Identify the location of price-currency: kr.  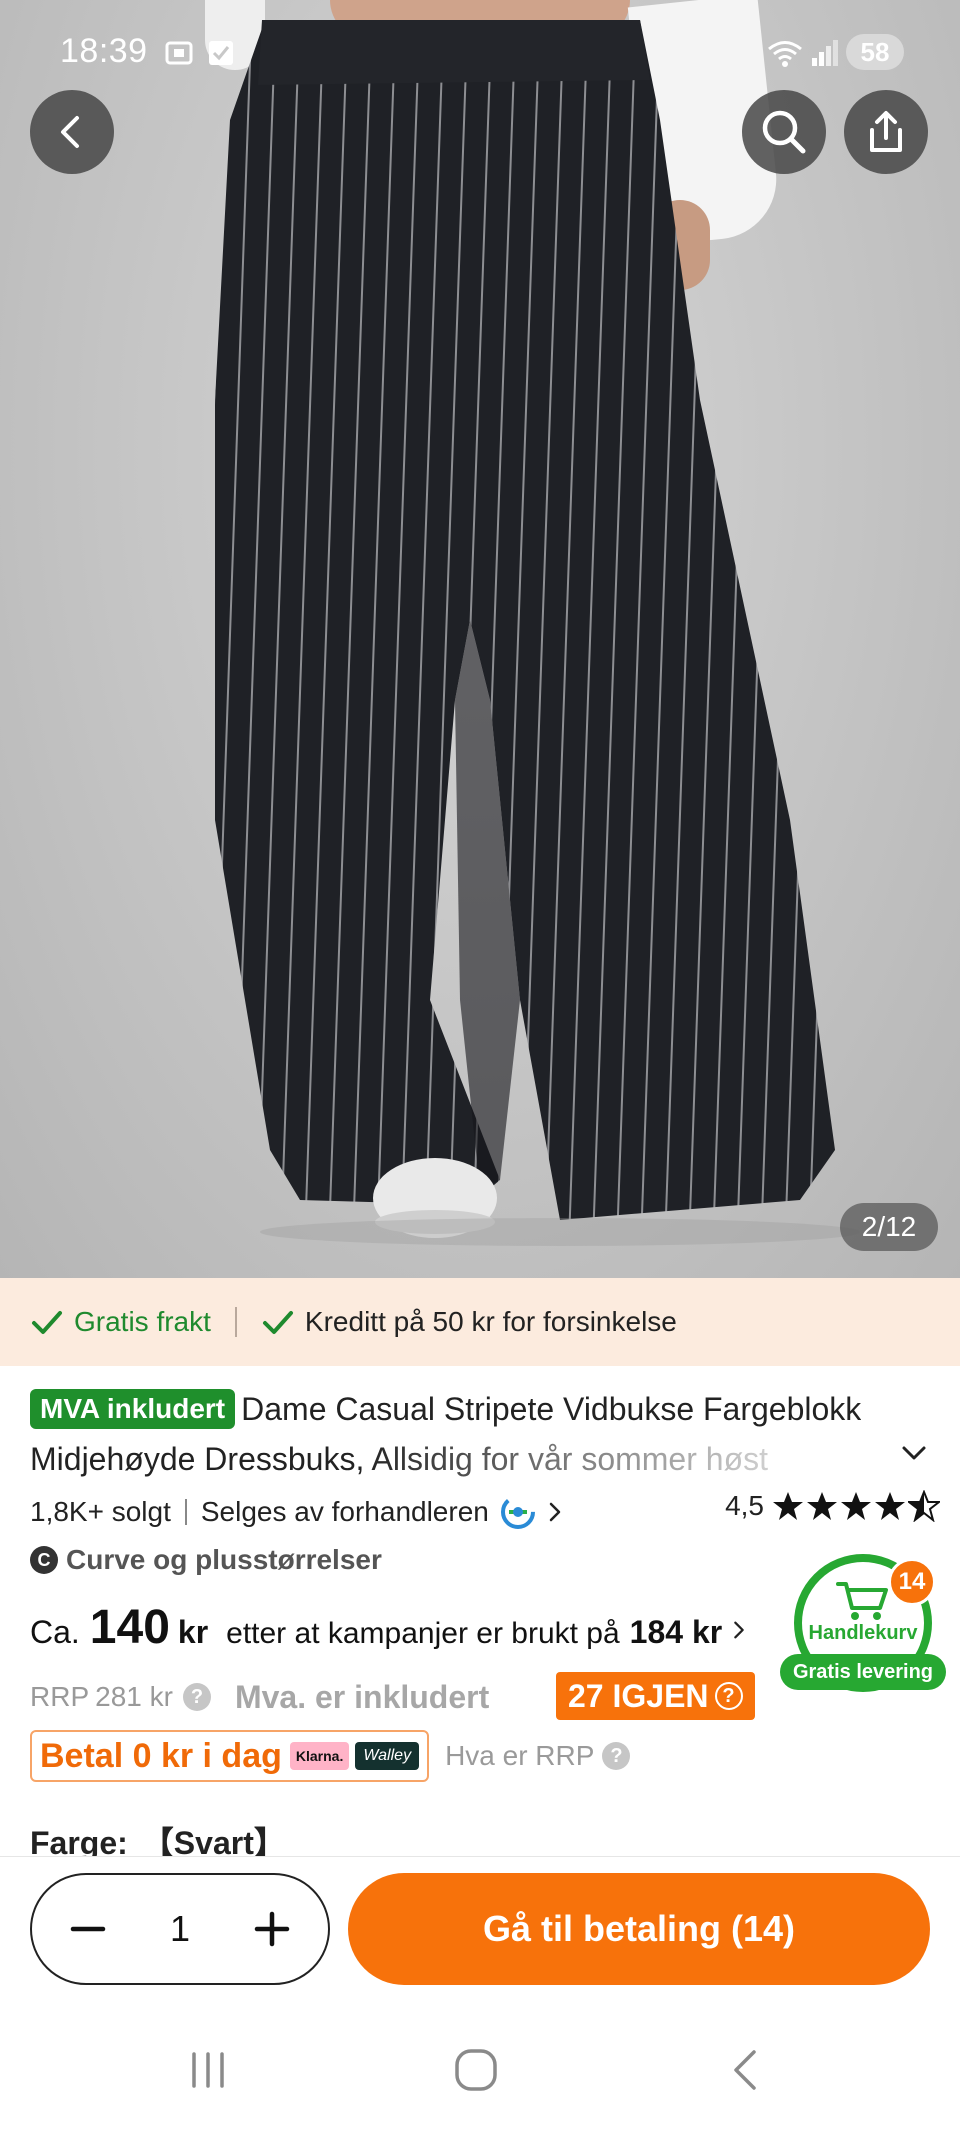
(193, 1632).